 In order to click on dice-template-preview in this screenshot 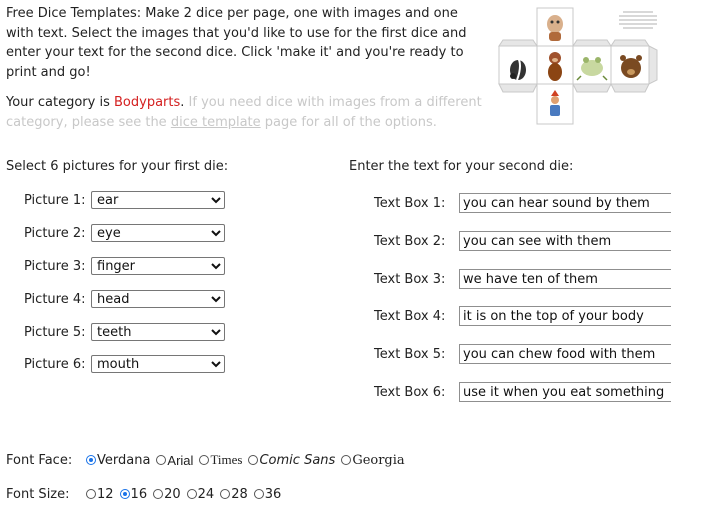, I will do `click(578, 66)`.